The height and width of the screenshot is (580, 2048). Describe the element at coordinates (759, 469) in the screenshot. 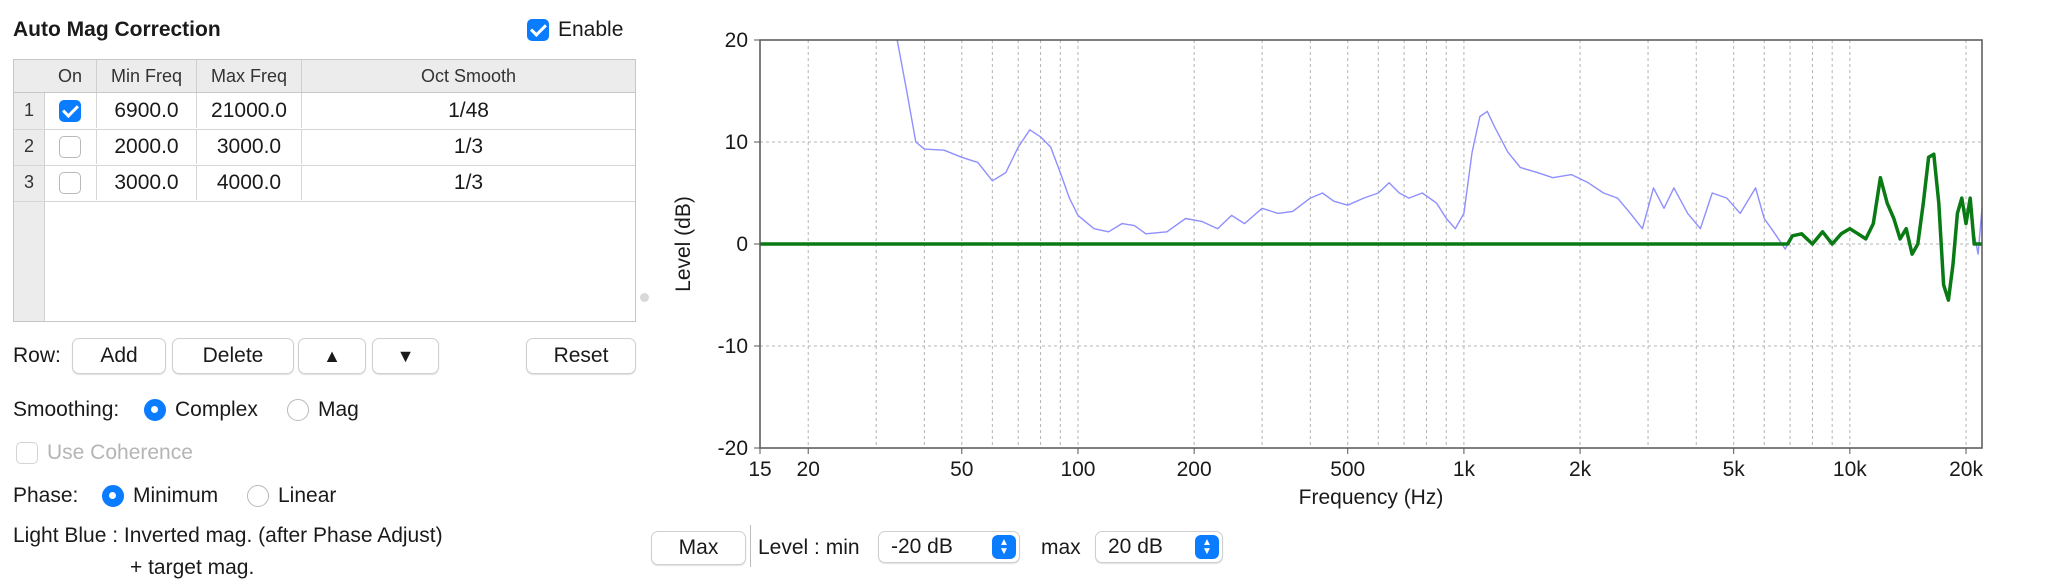

I see `x-tick-label: 15` at that location.